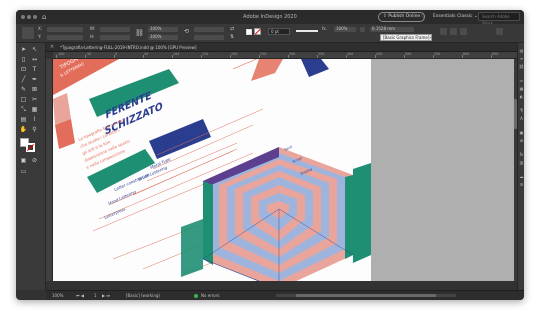 The image size is (540, 320). I want to click on direct-selection-tool-icon: ↖, so click(34, 50).